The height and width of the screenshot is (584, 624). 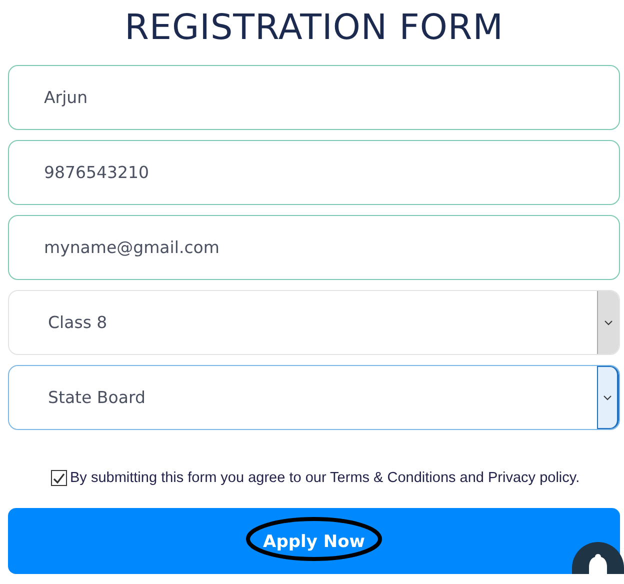 What do you see at coordinates (59, 478) in the screenshot?
I see `checkbox` at bounding box center [59, 478].